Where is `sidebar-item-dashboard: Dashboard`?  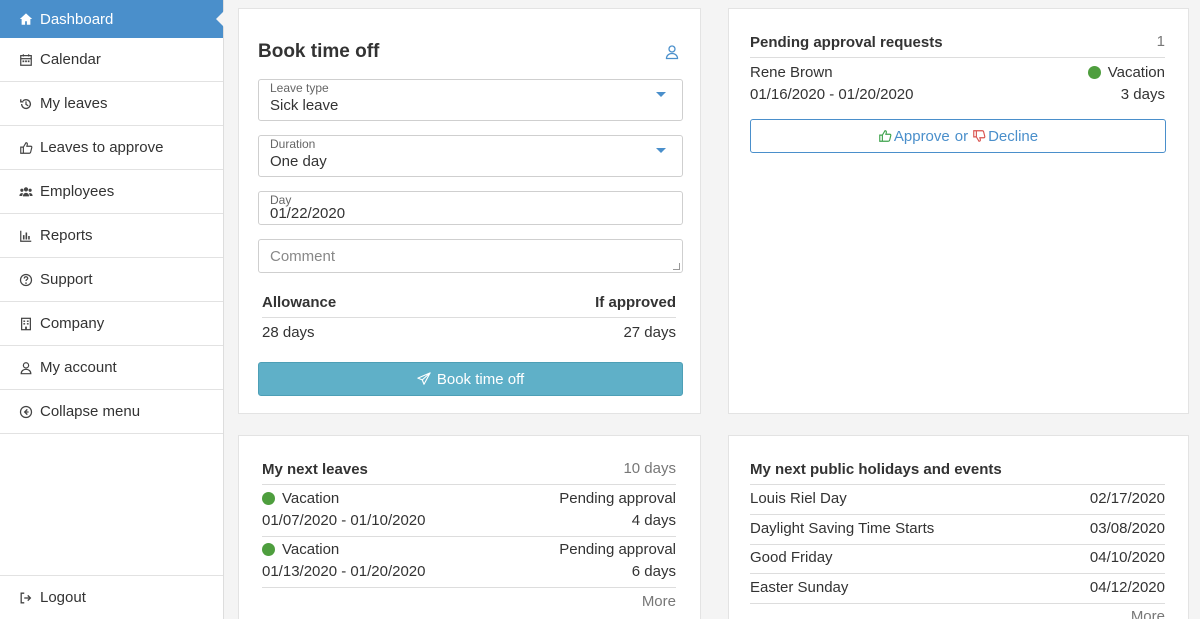
sidebar-item-dashboard: Dashboard is located at coordinates (112, 19).